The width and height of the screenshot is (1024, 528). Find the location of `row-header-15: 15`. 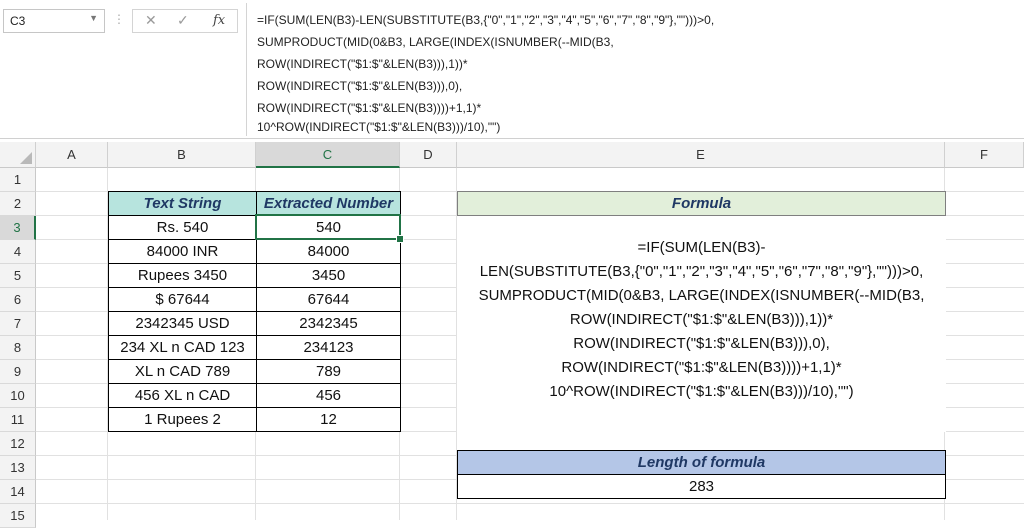

row-header-15: 15 is located at coordinates (18, 516).